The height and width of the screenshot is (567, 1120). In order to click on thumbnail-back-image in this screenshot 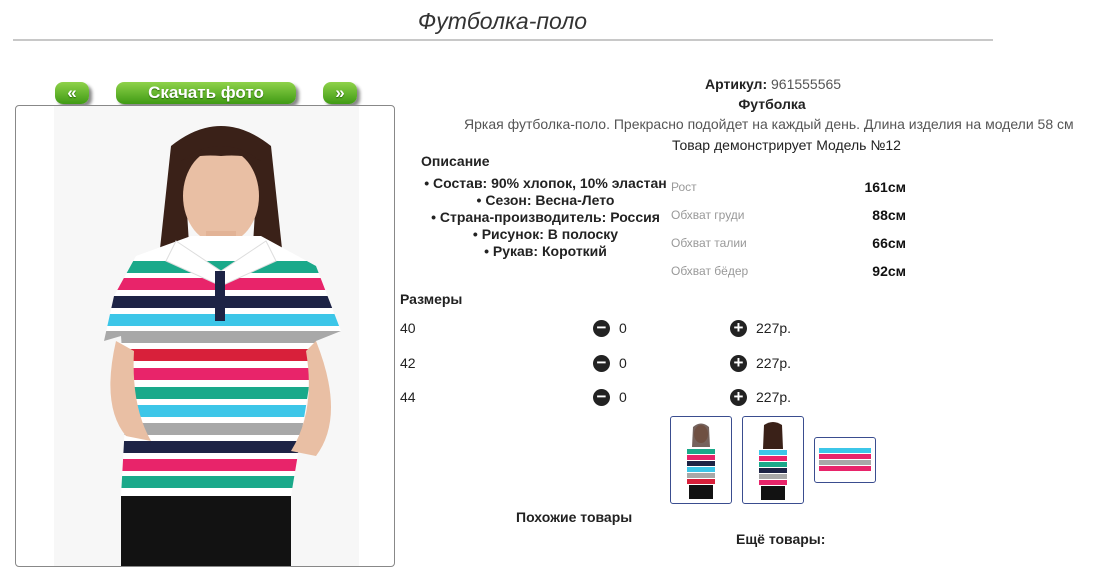, I will do `click(773, 461)`.